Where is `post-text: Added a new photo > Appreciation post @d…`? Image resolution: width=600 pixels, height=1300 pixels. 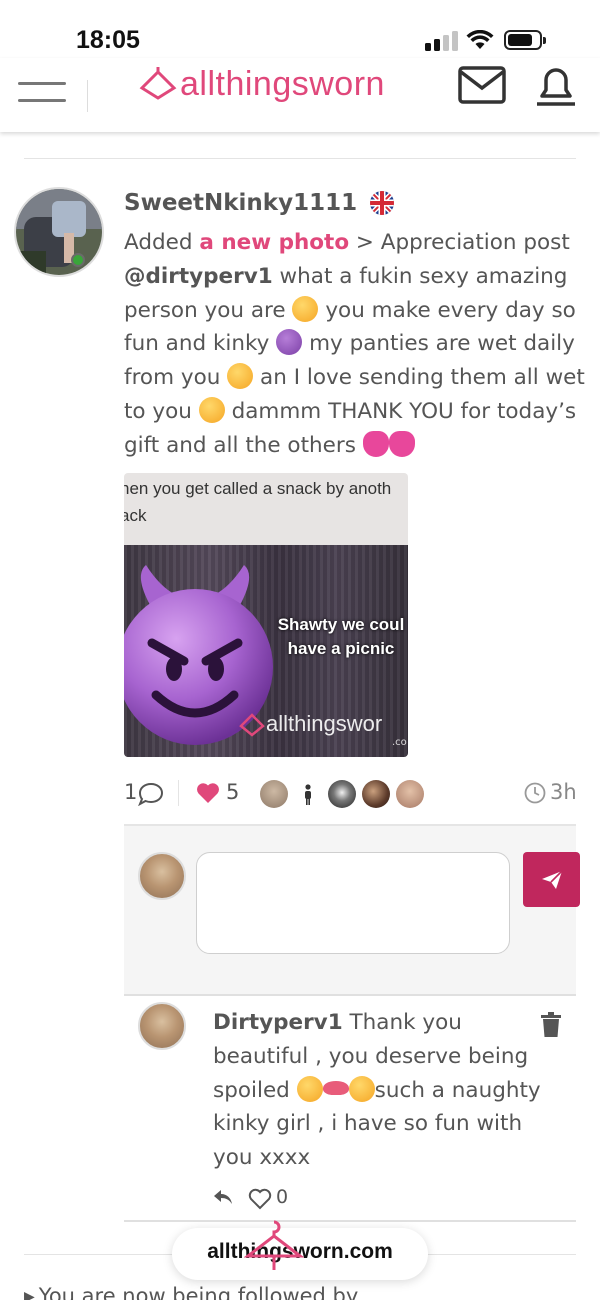 post-text: Added a new photo > Appreciation post @d… is located at coordinates (355, 344).